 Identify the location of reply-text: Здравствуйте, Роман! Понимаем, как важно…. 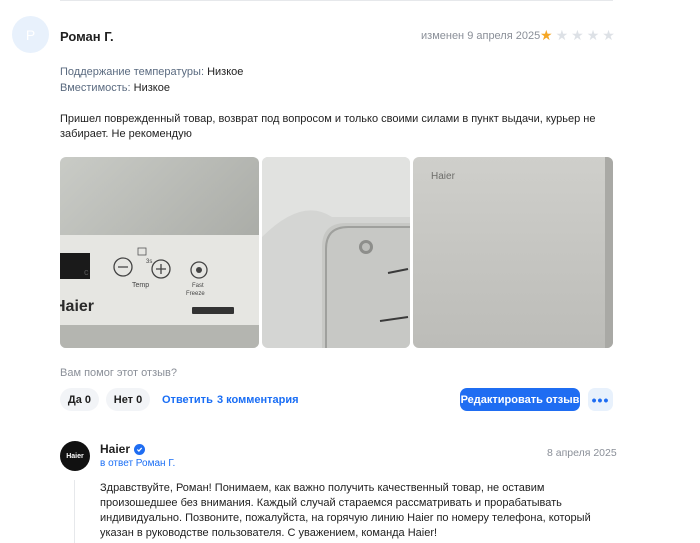
(345, 510).